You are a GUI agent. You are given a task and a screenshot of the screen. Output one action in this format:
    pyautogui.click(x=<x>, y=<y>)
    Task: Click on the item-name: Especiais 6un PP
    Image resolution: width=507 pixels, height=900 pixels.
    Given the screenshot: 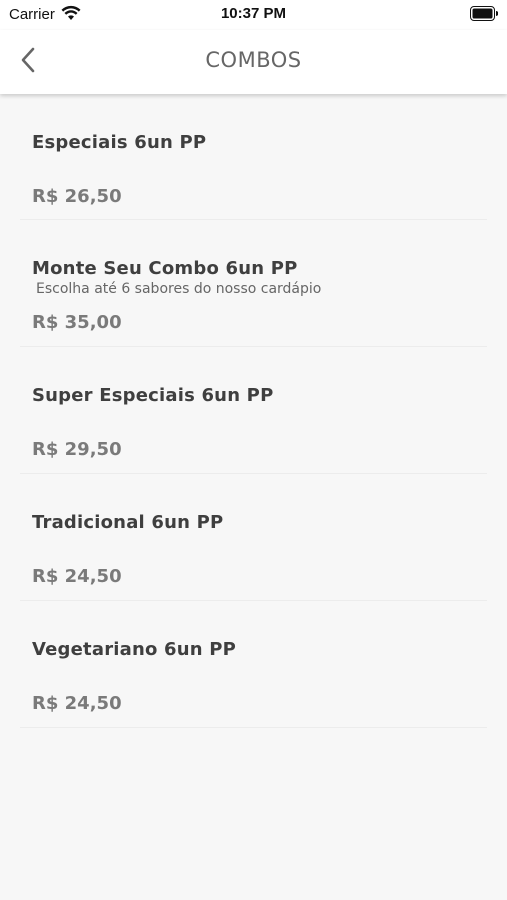 What is the action you would take?
    pyautogui.click(x=119, y=142)
    